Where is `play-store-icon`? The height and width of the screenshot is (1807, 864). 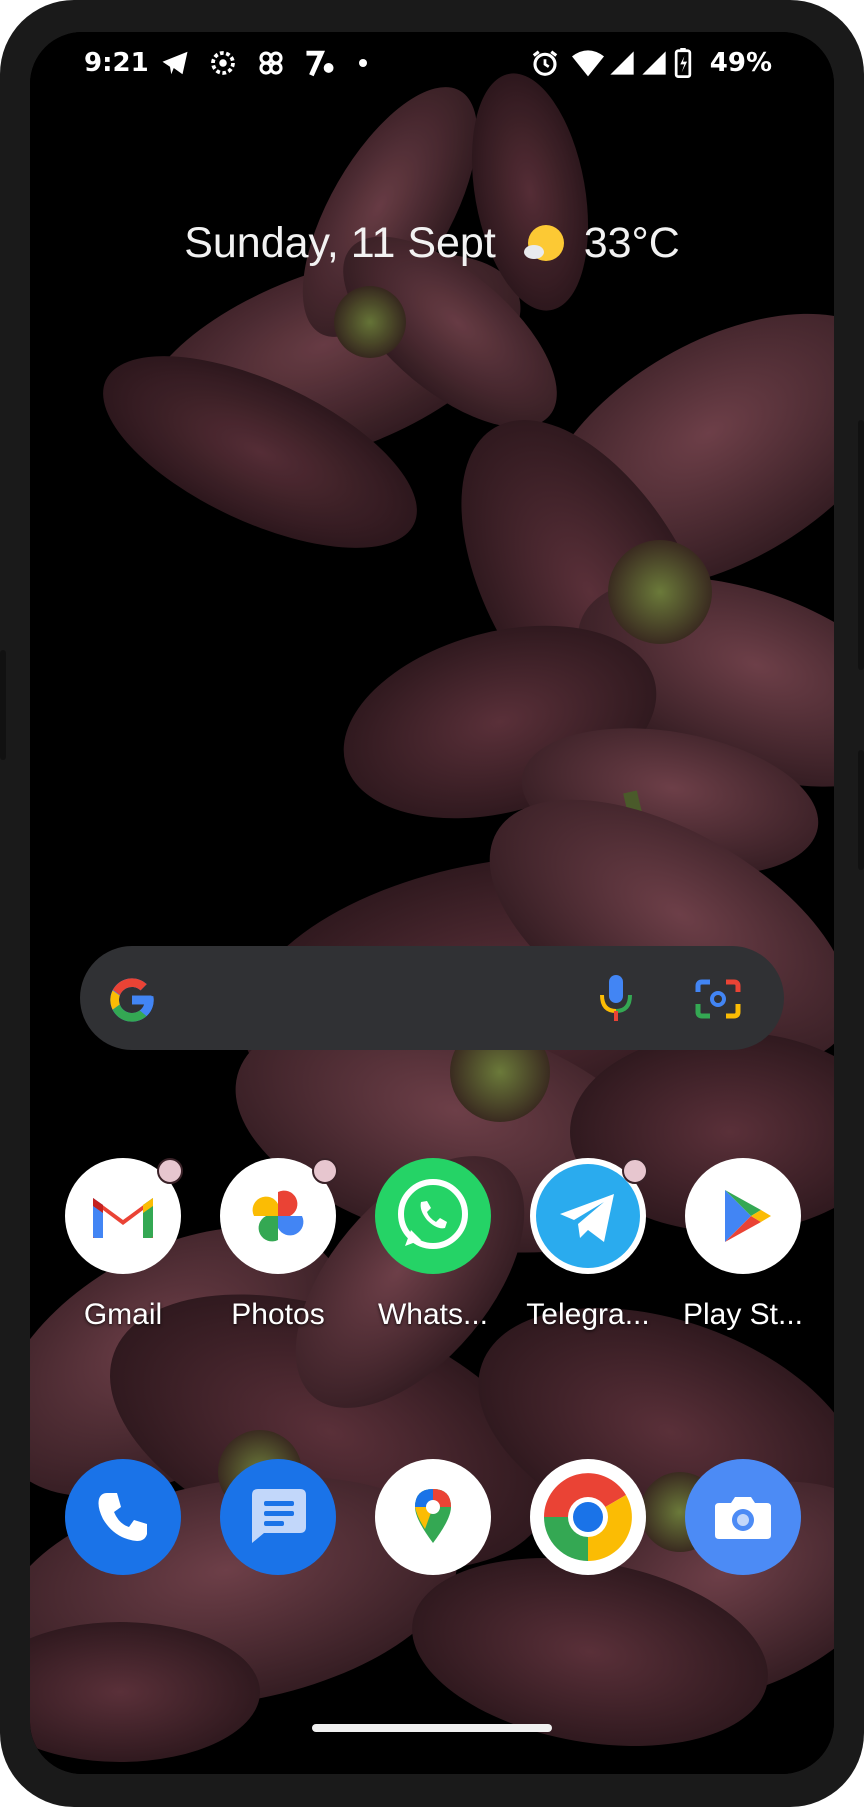 play-store-icon is located at coordinates (743, 1216).